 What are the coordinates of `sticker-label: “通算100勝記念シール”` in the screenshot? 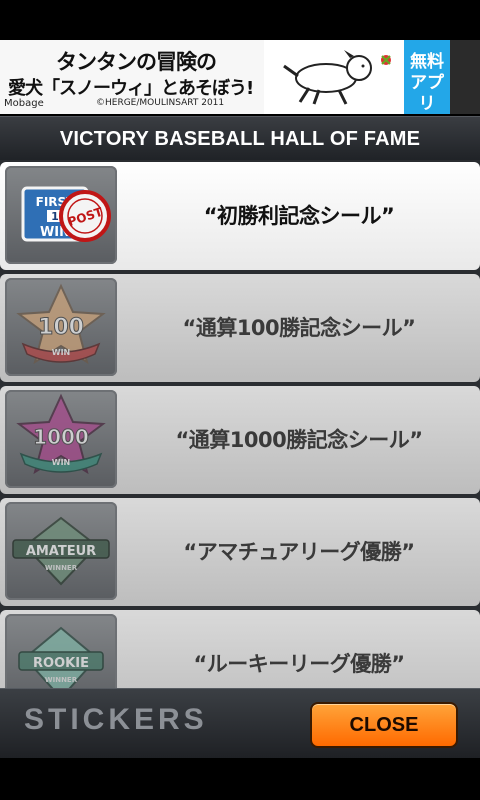 It's located at (299, 328).